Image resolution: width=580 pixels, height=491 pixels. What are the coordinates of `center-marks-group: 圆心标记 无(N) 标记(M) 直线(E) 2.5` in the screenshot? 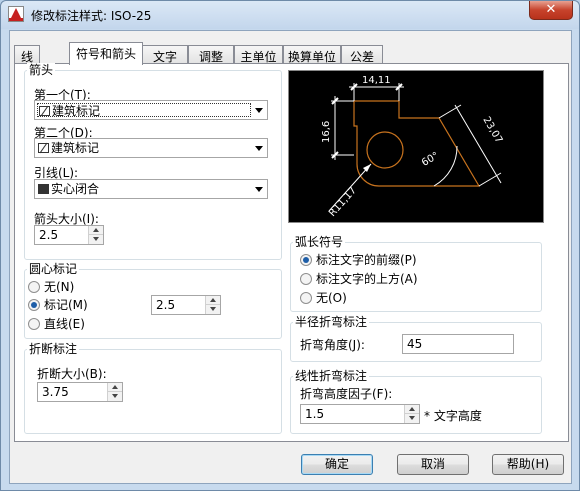 It's located at (153, 300).